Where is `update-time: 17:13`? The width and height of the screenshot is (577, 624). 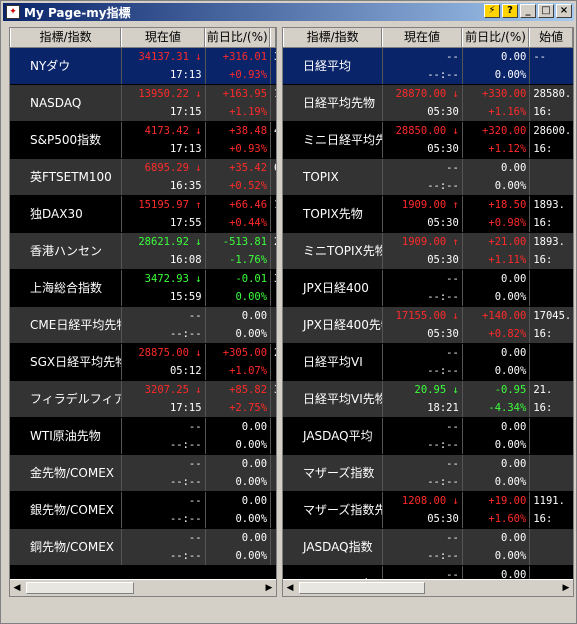
update-time: 17:13 is located at coordinates (185, 149).